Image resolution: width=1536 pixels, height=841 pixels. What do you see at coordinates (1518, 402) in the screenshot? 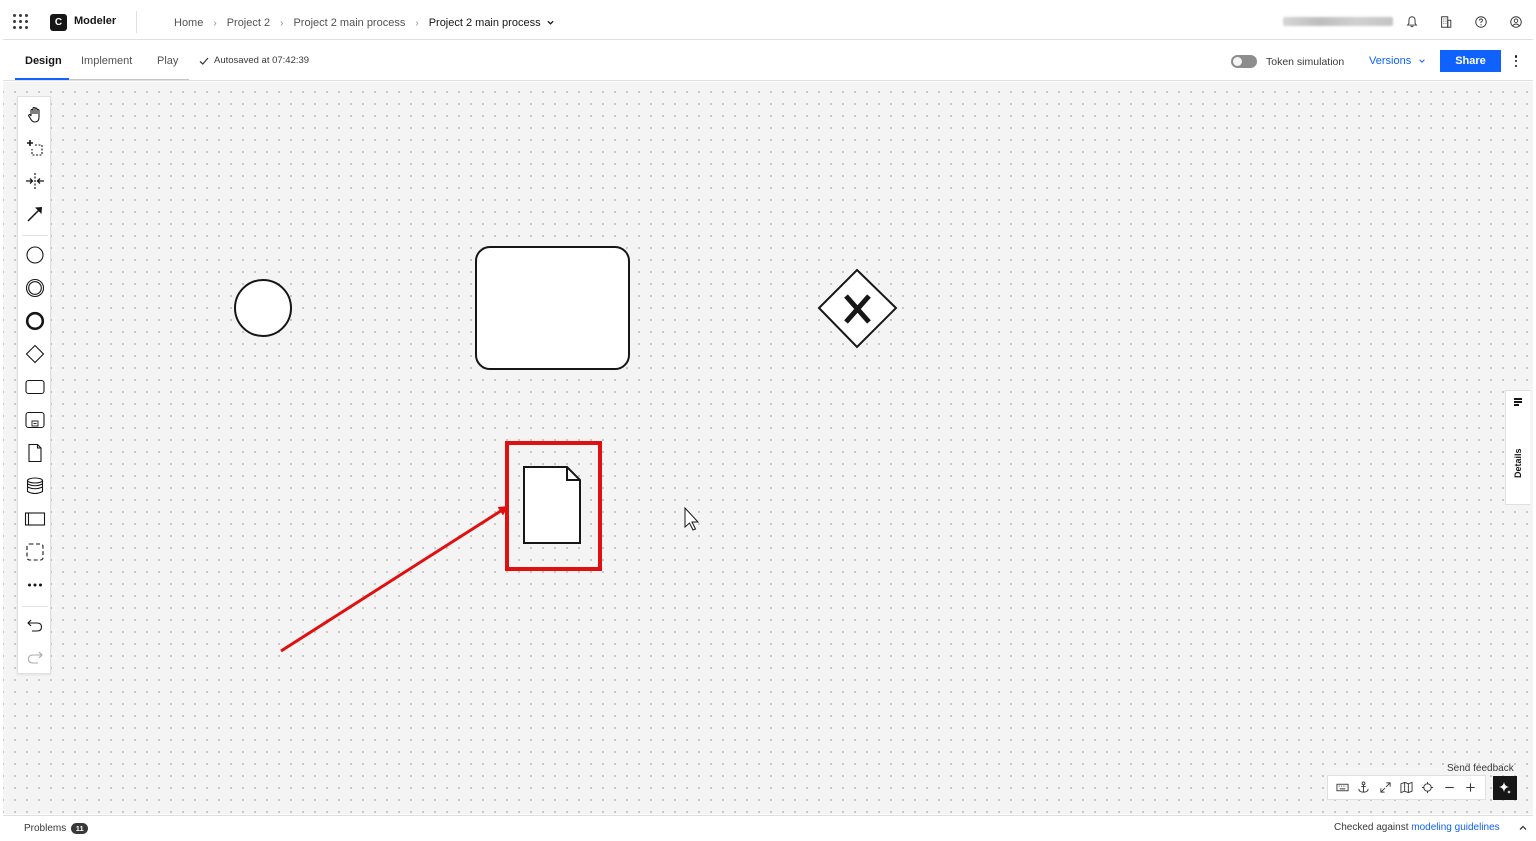
I see `panel-menu-icon` at bounding box center [1518, 402].